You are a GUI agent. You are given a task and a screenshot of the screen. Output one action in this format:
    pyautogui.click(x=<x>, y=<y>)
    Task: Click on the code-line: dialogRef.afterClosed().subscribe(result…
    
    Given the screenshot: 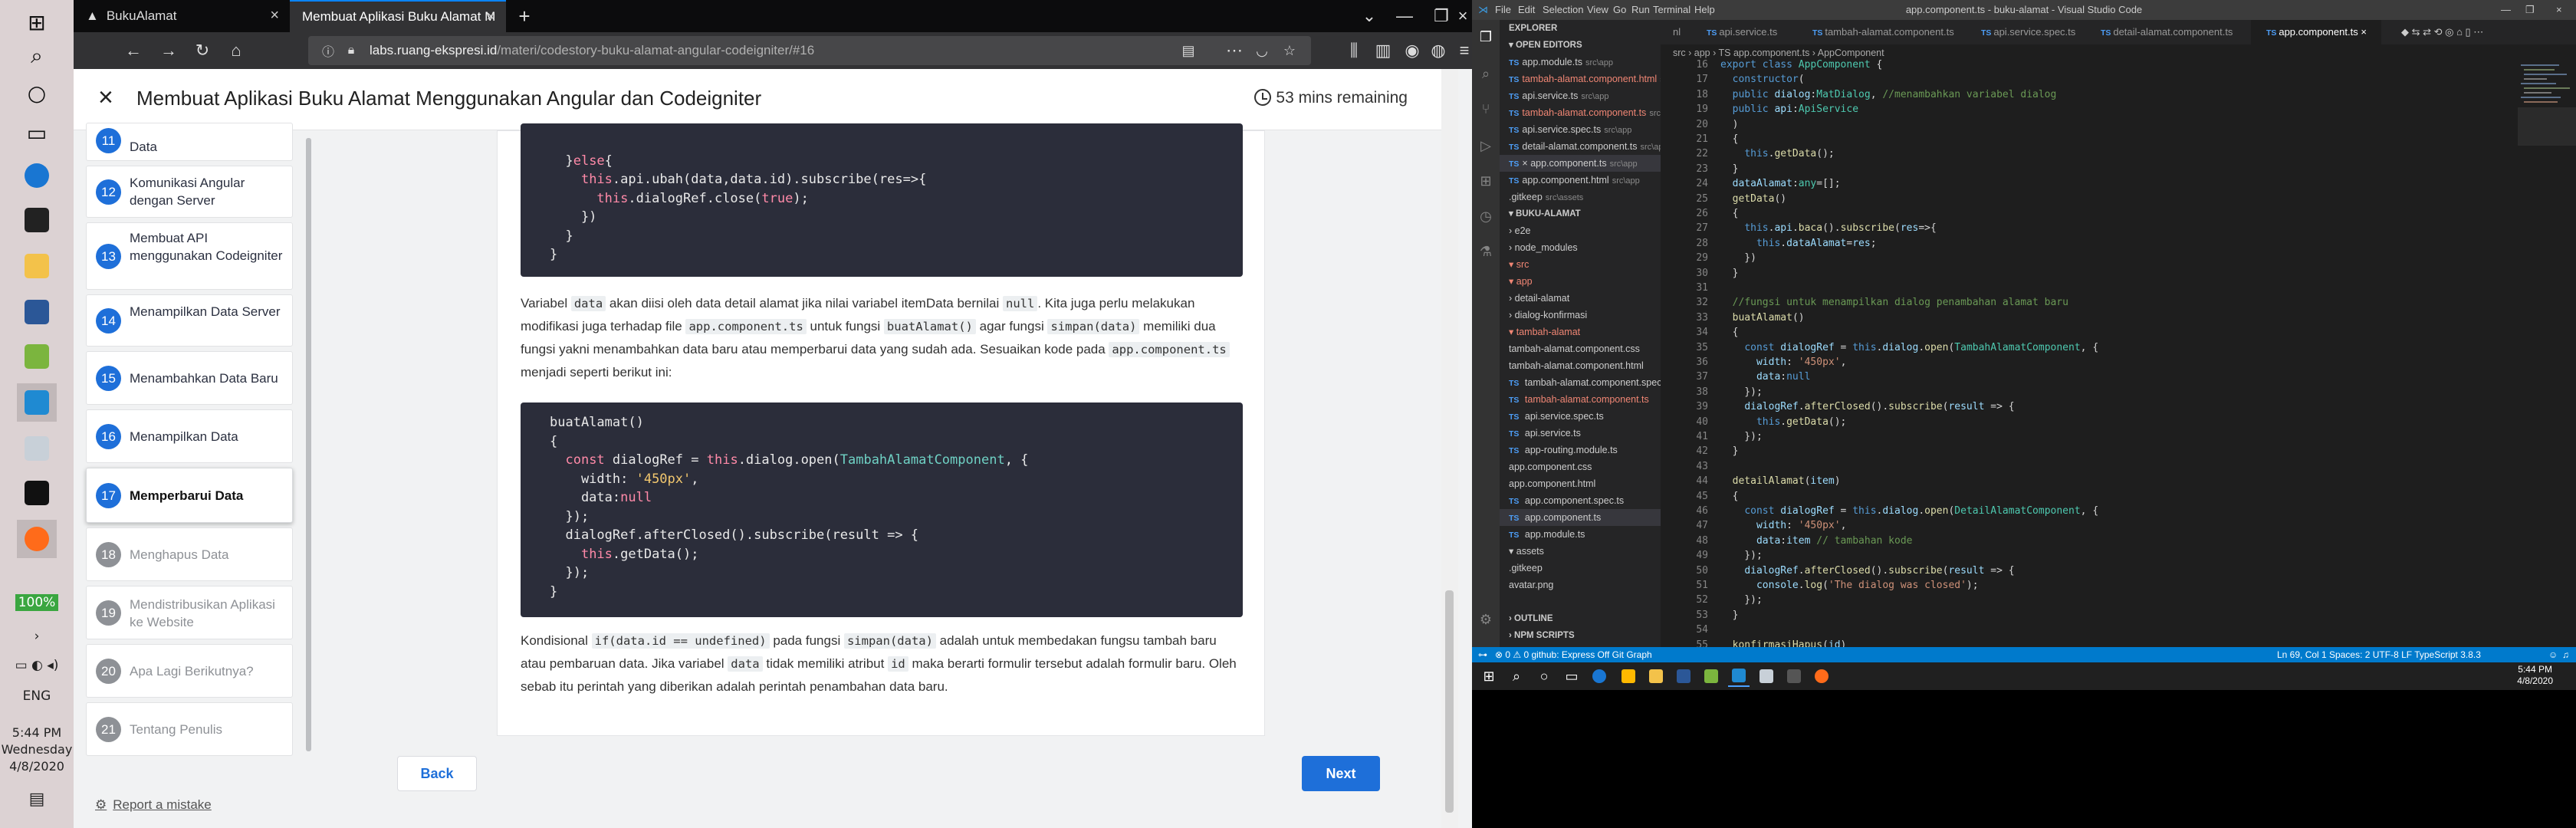 What is the action you would take?
    pyautogui.click(x=1867, y=571)
    